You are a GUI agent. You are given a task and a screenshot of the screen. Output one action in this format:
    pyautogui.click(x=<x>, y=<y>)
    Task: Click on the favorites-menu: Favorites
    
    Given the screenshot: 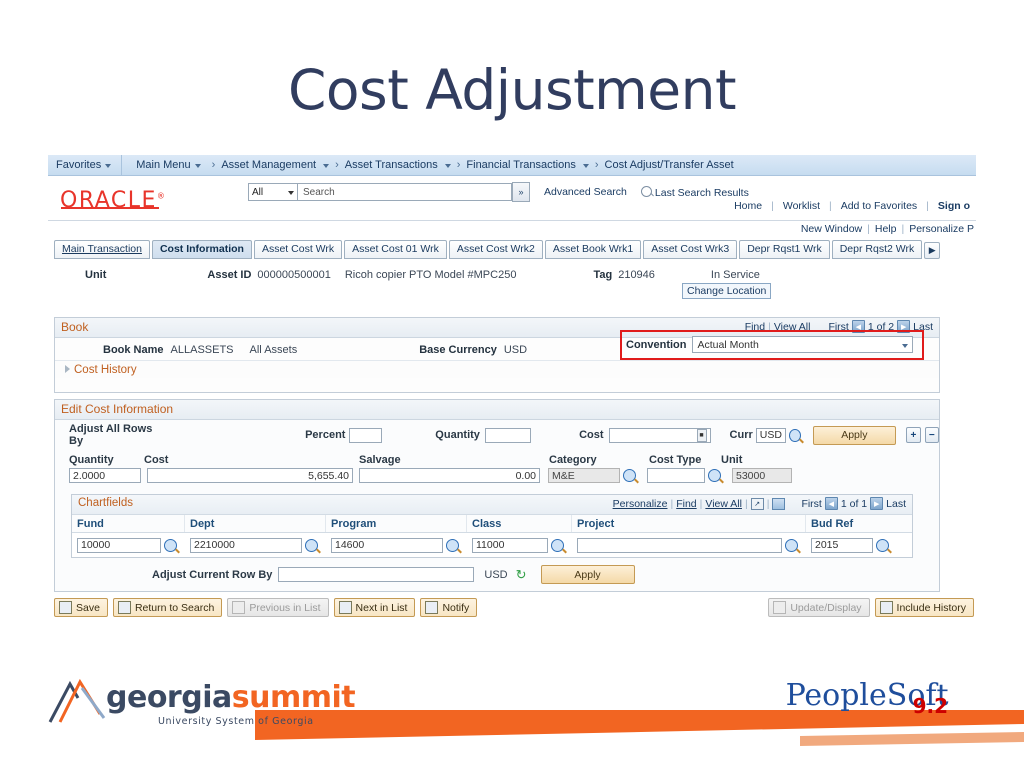 What is the action you would take?
    pyautogui.click(x=85, y=165)
    